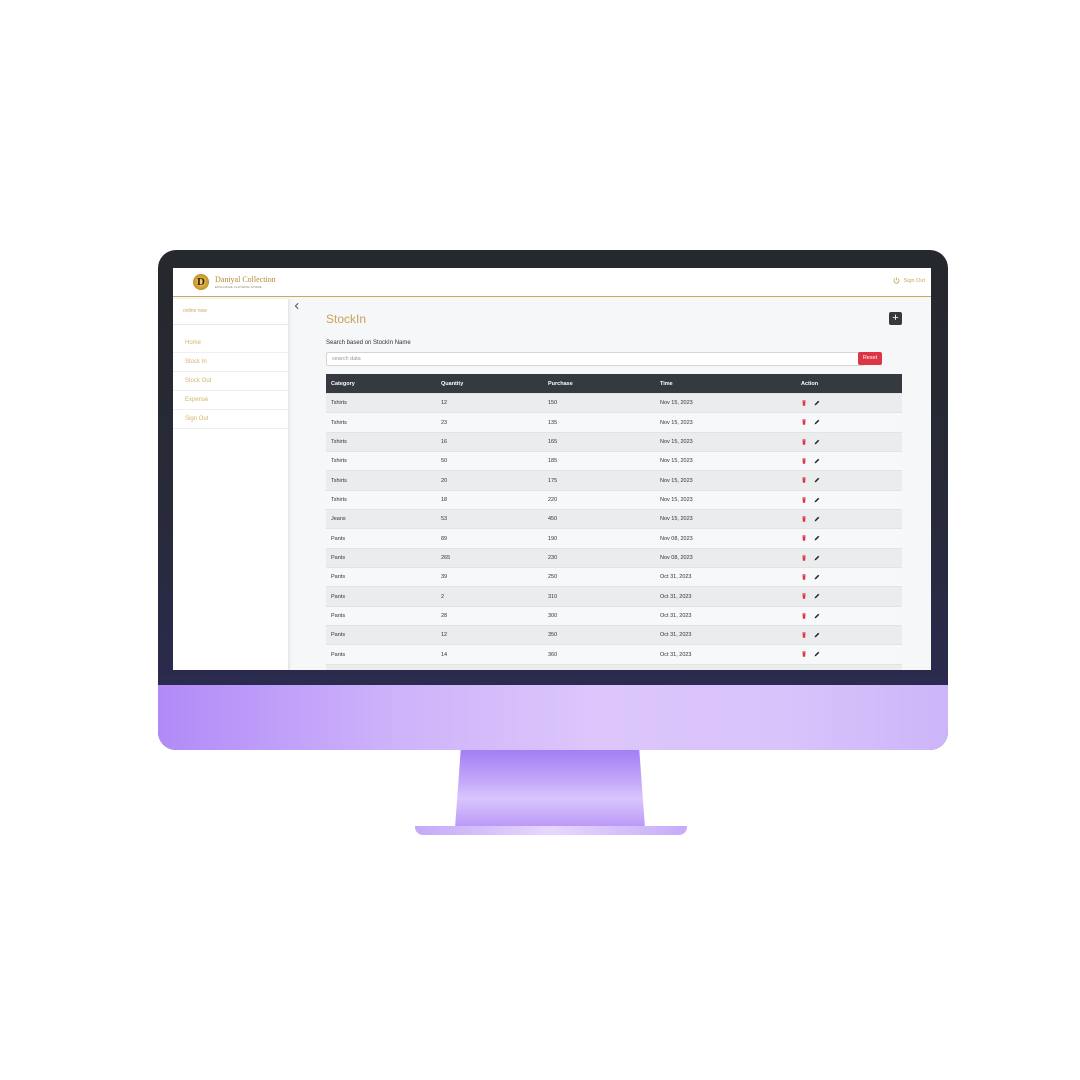 The image size is (1080, 1080). I want to click on page-title: StockIn, so click(346, 319).